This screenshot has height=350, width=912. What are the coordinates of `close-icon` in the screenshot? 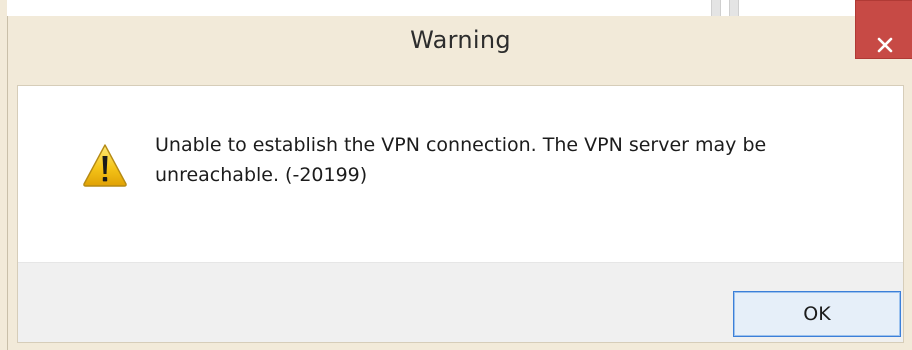 It's located at (885, 45).